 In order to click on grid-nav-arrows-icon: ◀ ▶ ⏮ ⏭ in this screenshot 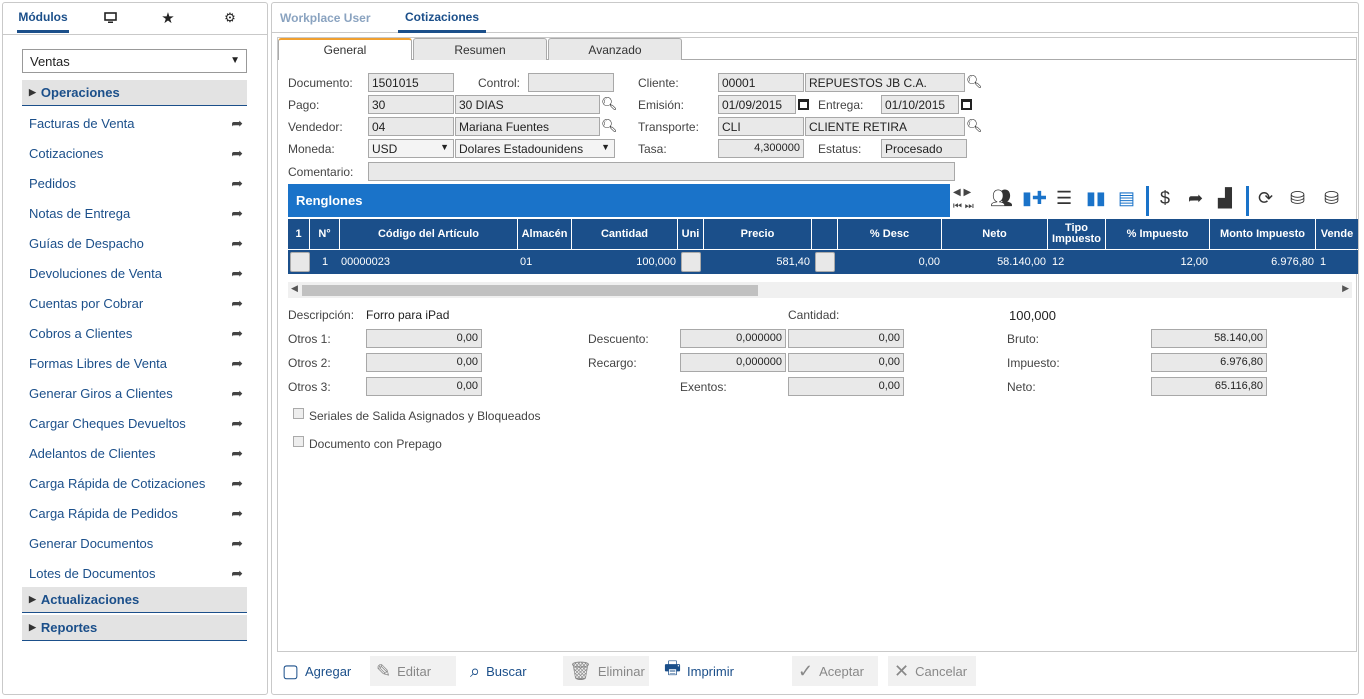, I will do `click(963, 200)`.